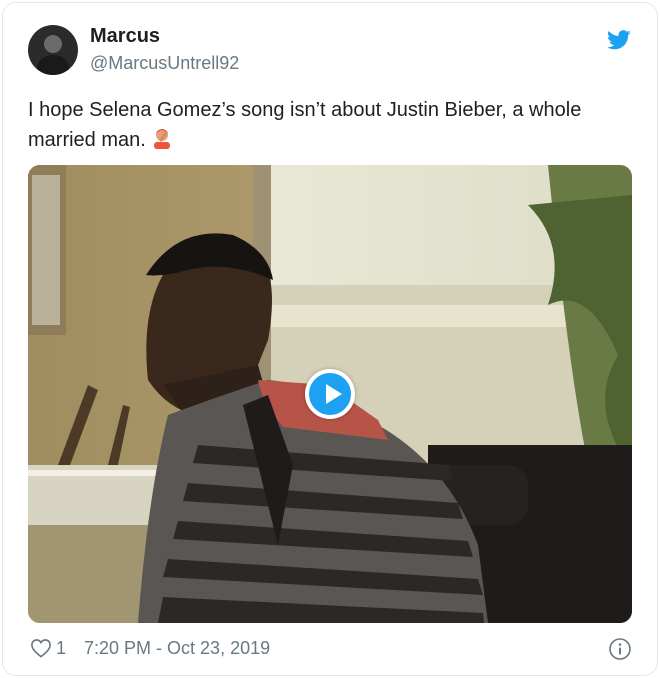  What do you see at coordinates (53, 50) in the screenshot?
I see `avatar` at bounding box center [53, 50].